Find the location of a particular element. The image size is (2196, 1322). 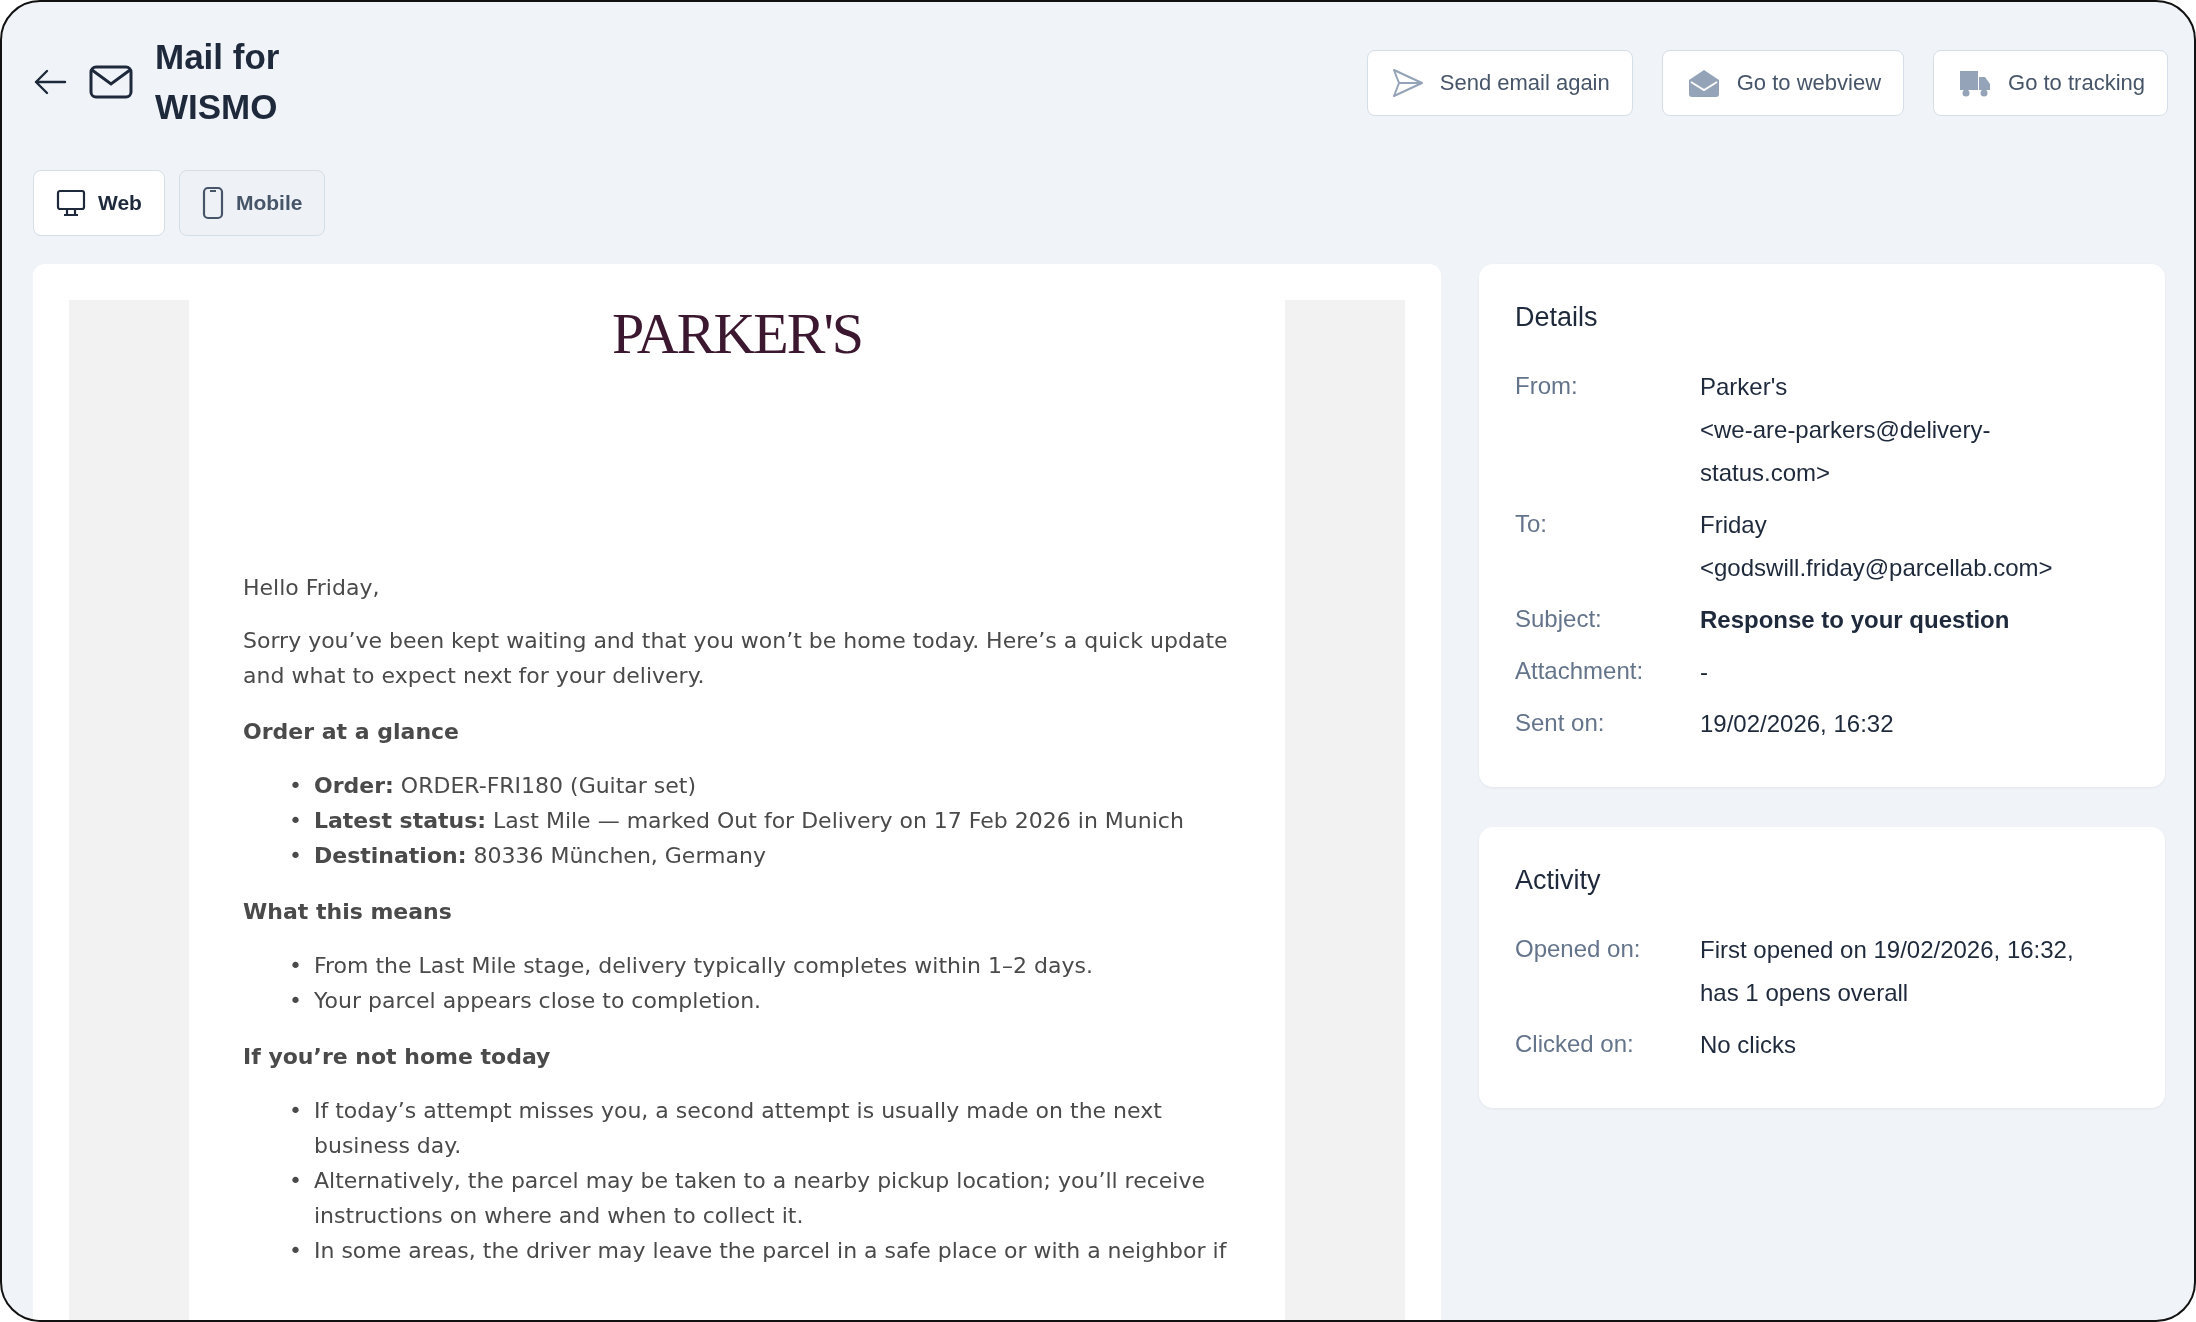

phone-icon is located at coordinates (212, 203).